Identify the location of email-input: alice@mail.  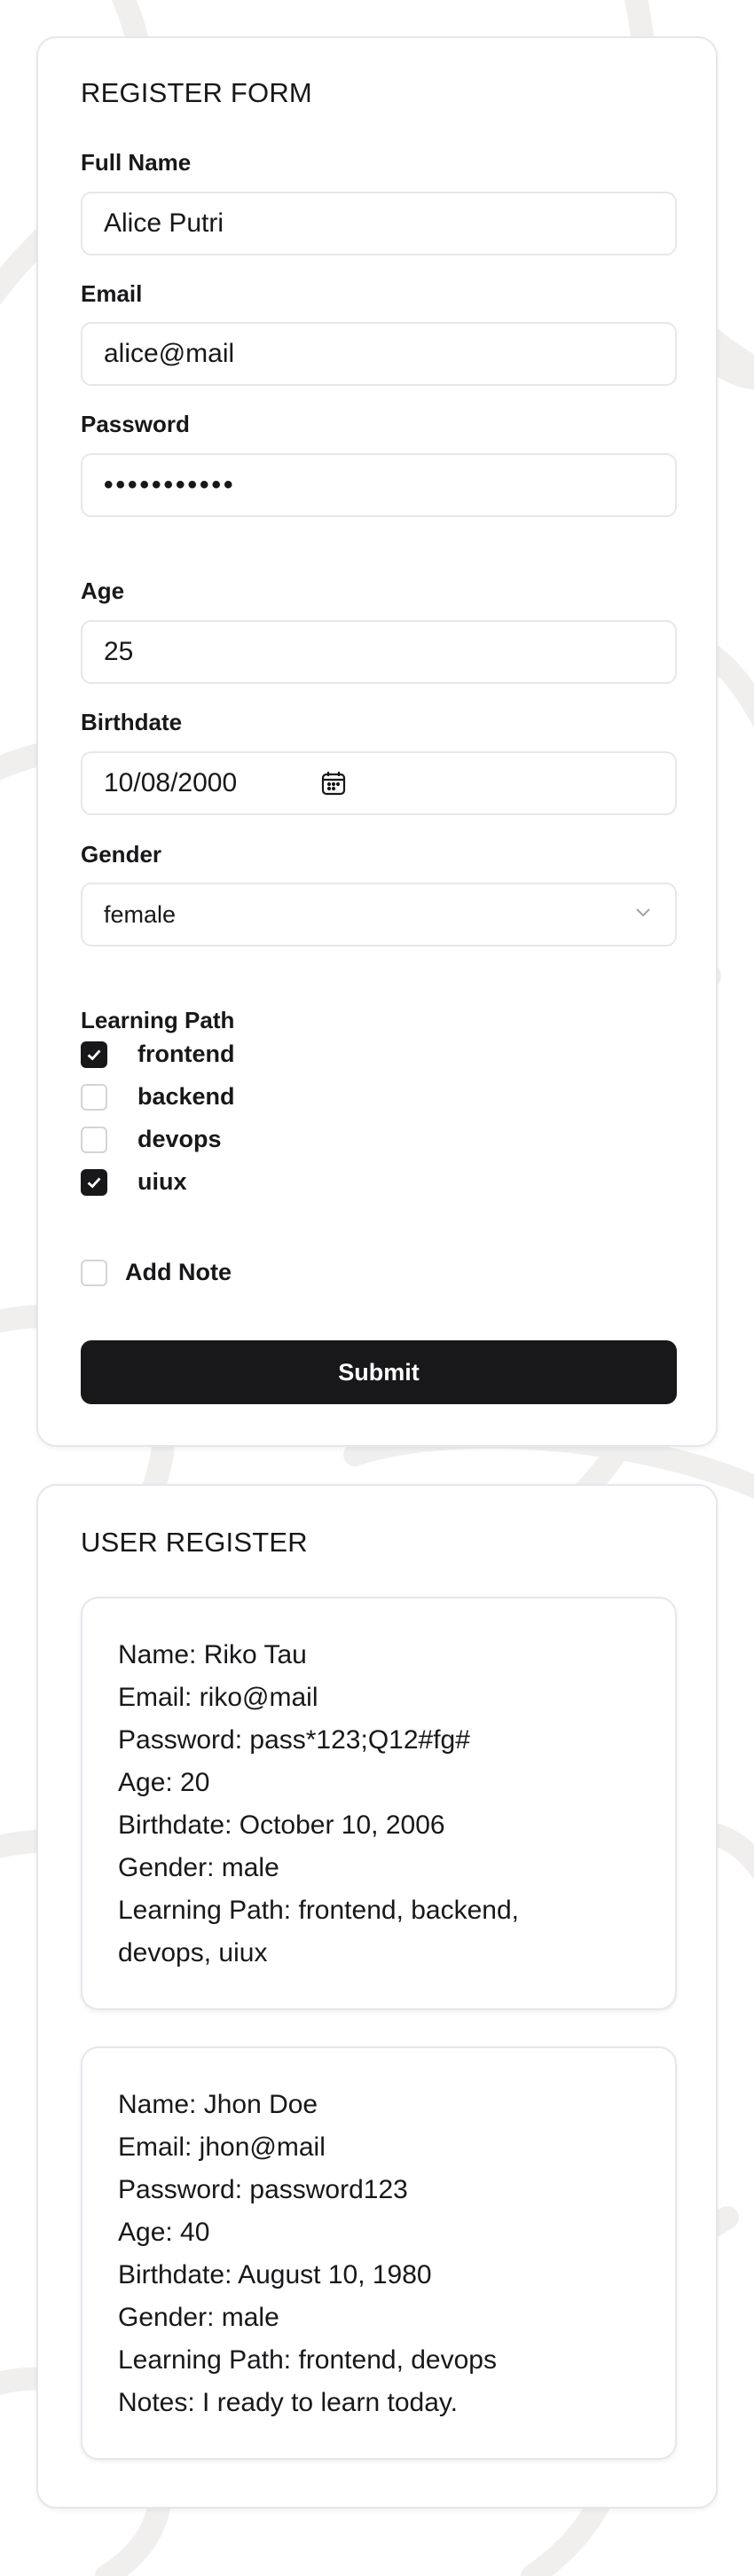
(379, 354).